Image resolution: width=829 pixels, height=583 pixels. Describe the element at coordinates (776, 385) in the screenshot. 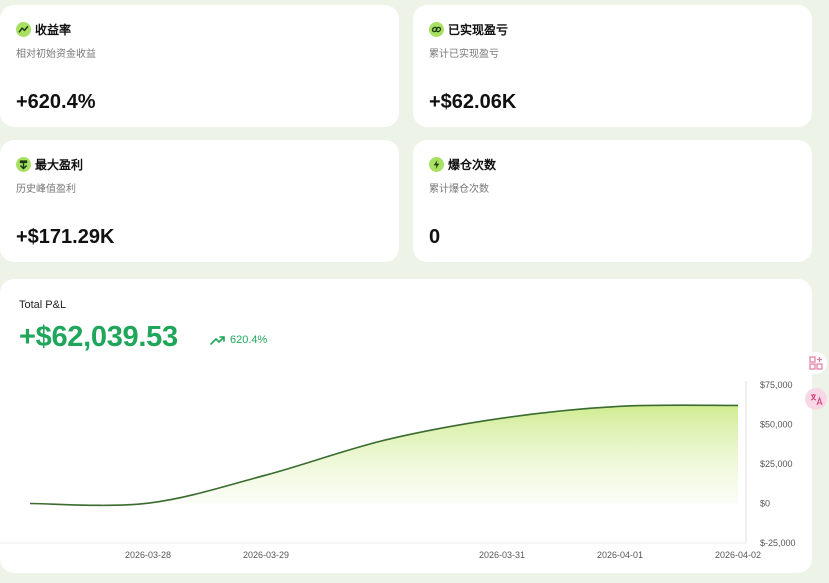

I see `y-tick-label: $75,000` at that location.